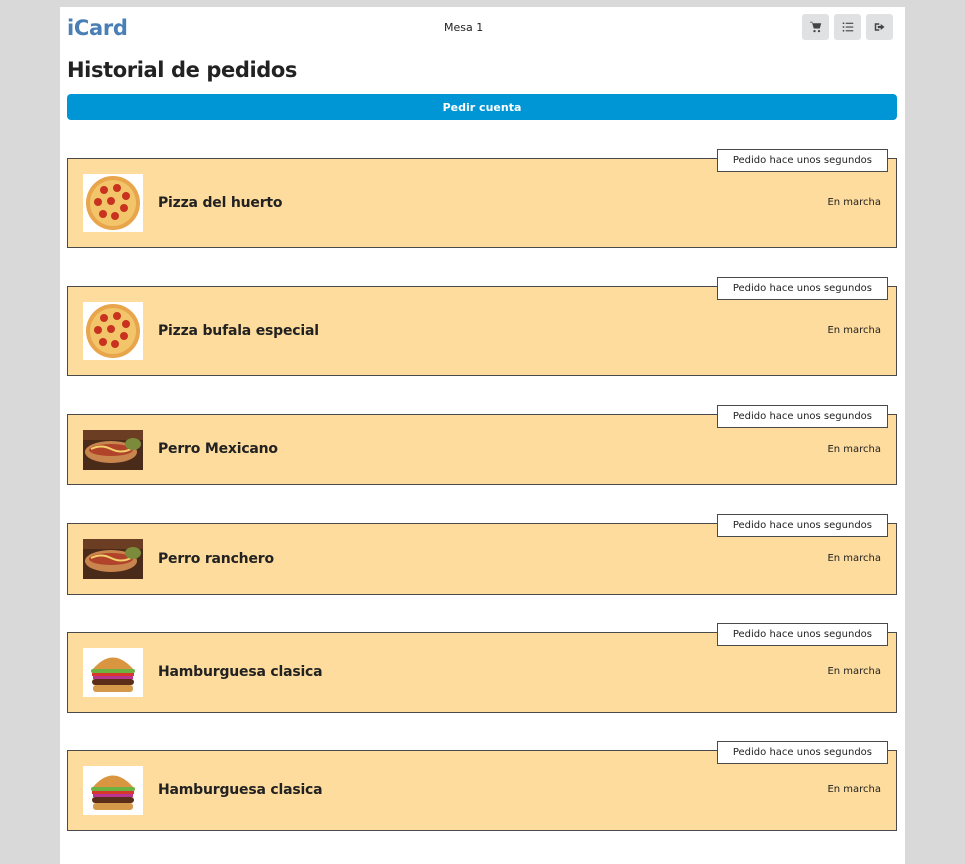  Describe the element at coordinates (182, 70) in the screenshot. I see `page-title: Historial de pedidos` at that location.